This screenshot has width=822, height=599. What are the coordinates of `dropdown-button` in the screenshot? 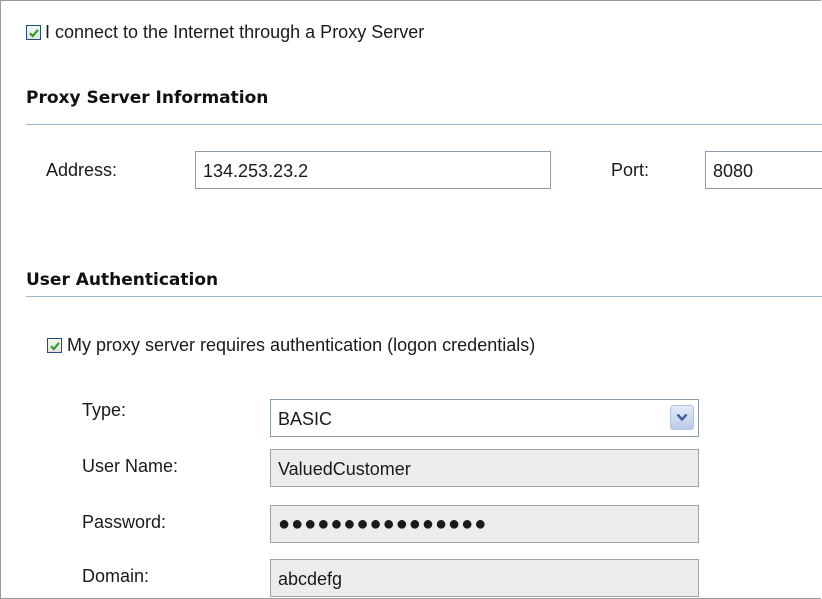 It's located at (682, 417).